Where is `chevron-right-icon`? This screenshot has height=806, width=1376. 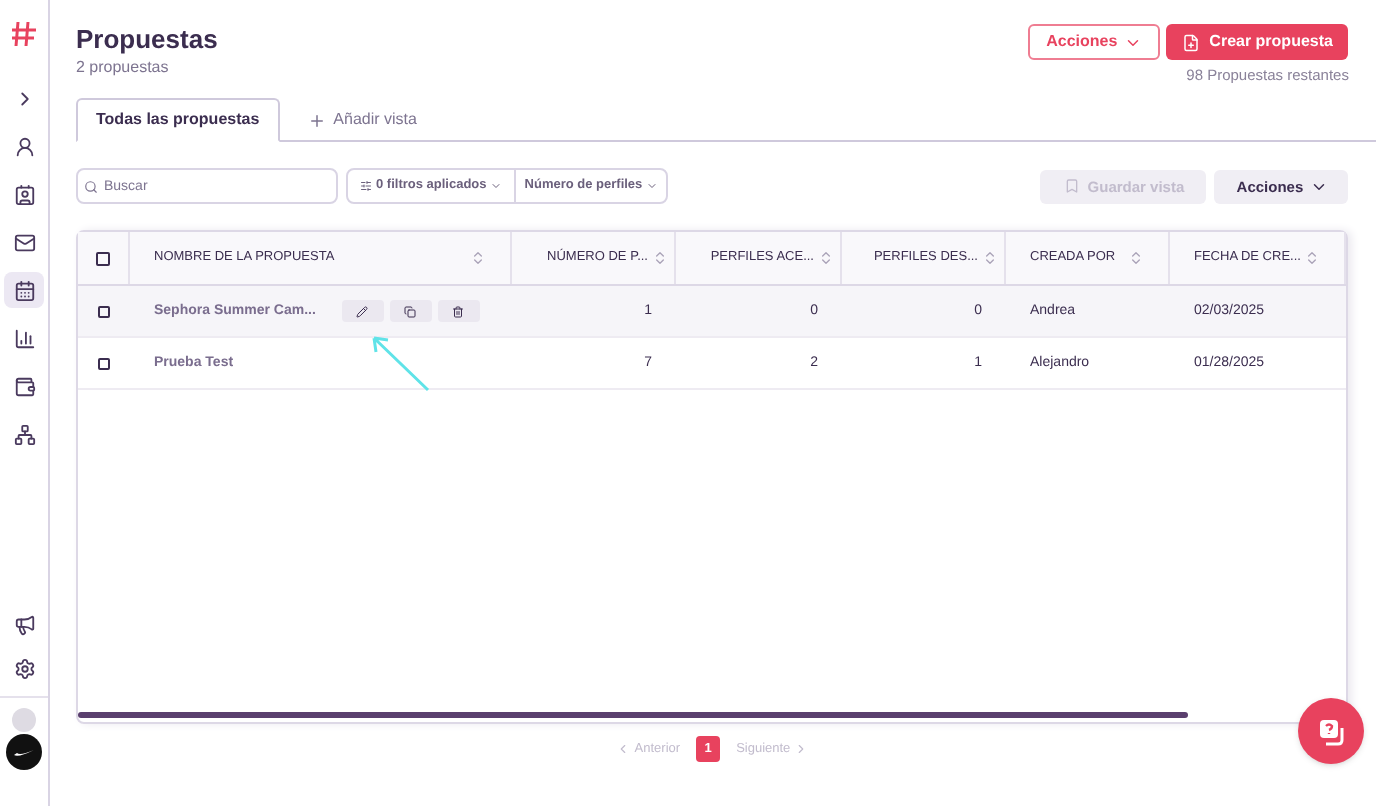 chevron-right-icon is located at coordinates (801, 749).